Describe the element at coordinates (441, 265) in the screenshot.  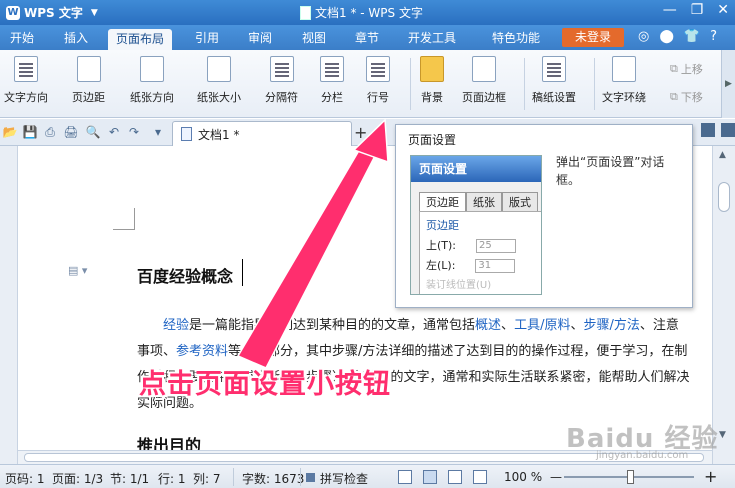
I see `preview-row-label: 左(L):` at that location.